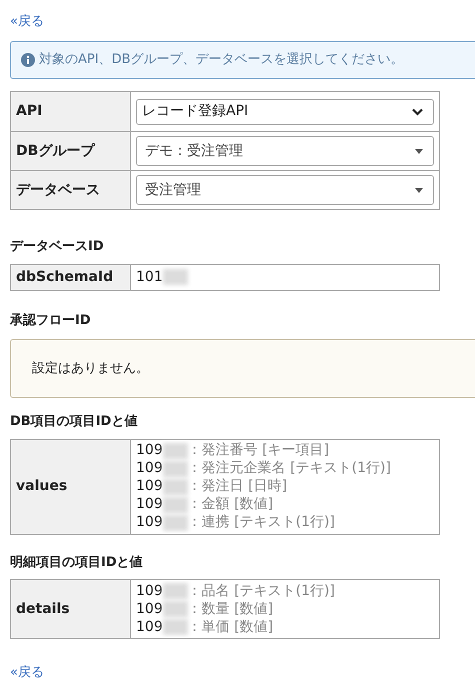 The height and width of the screenshot is (694, 475). Describe the element at coordinates (51, 321) in the screenshot. I see `section-heading: 承認フローID` at that location.